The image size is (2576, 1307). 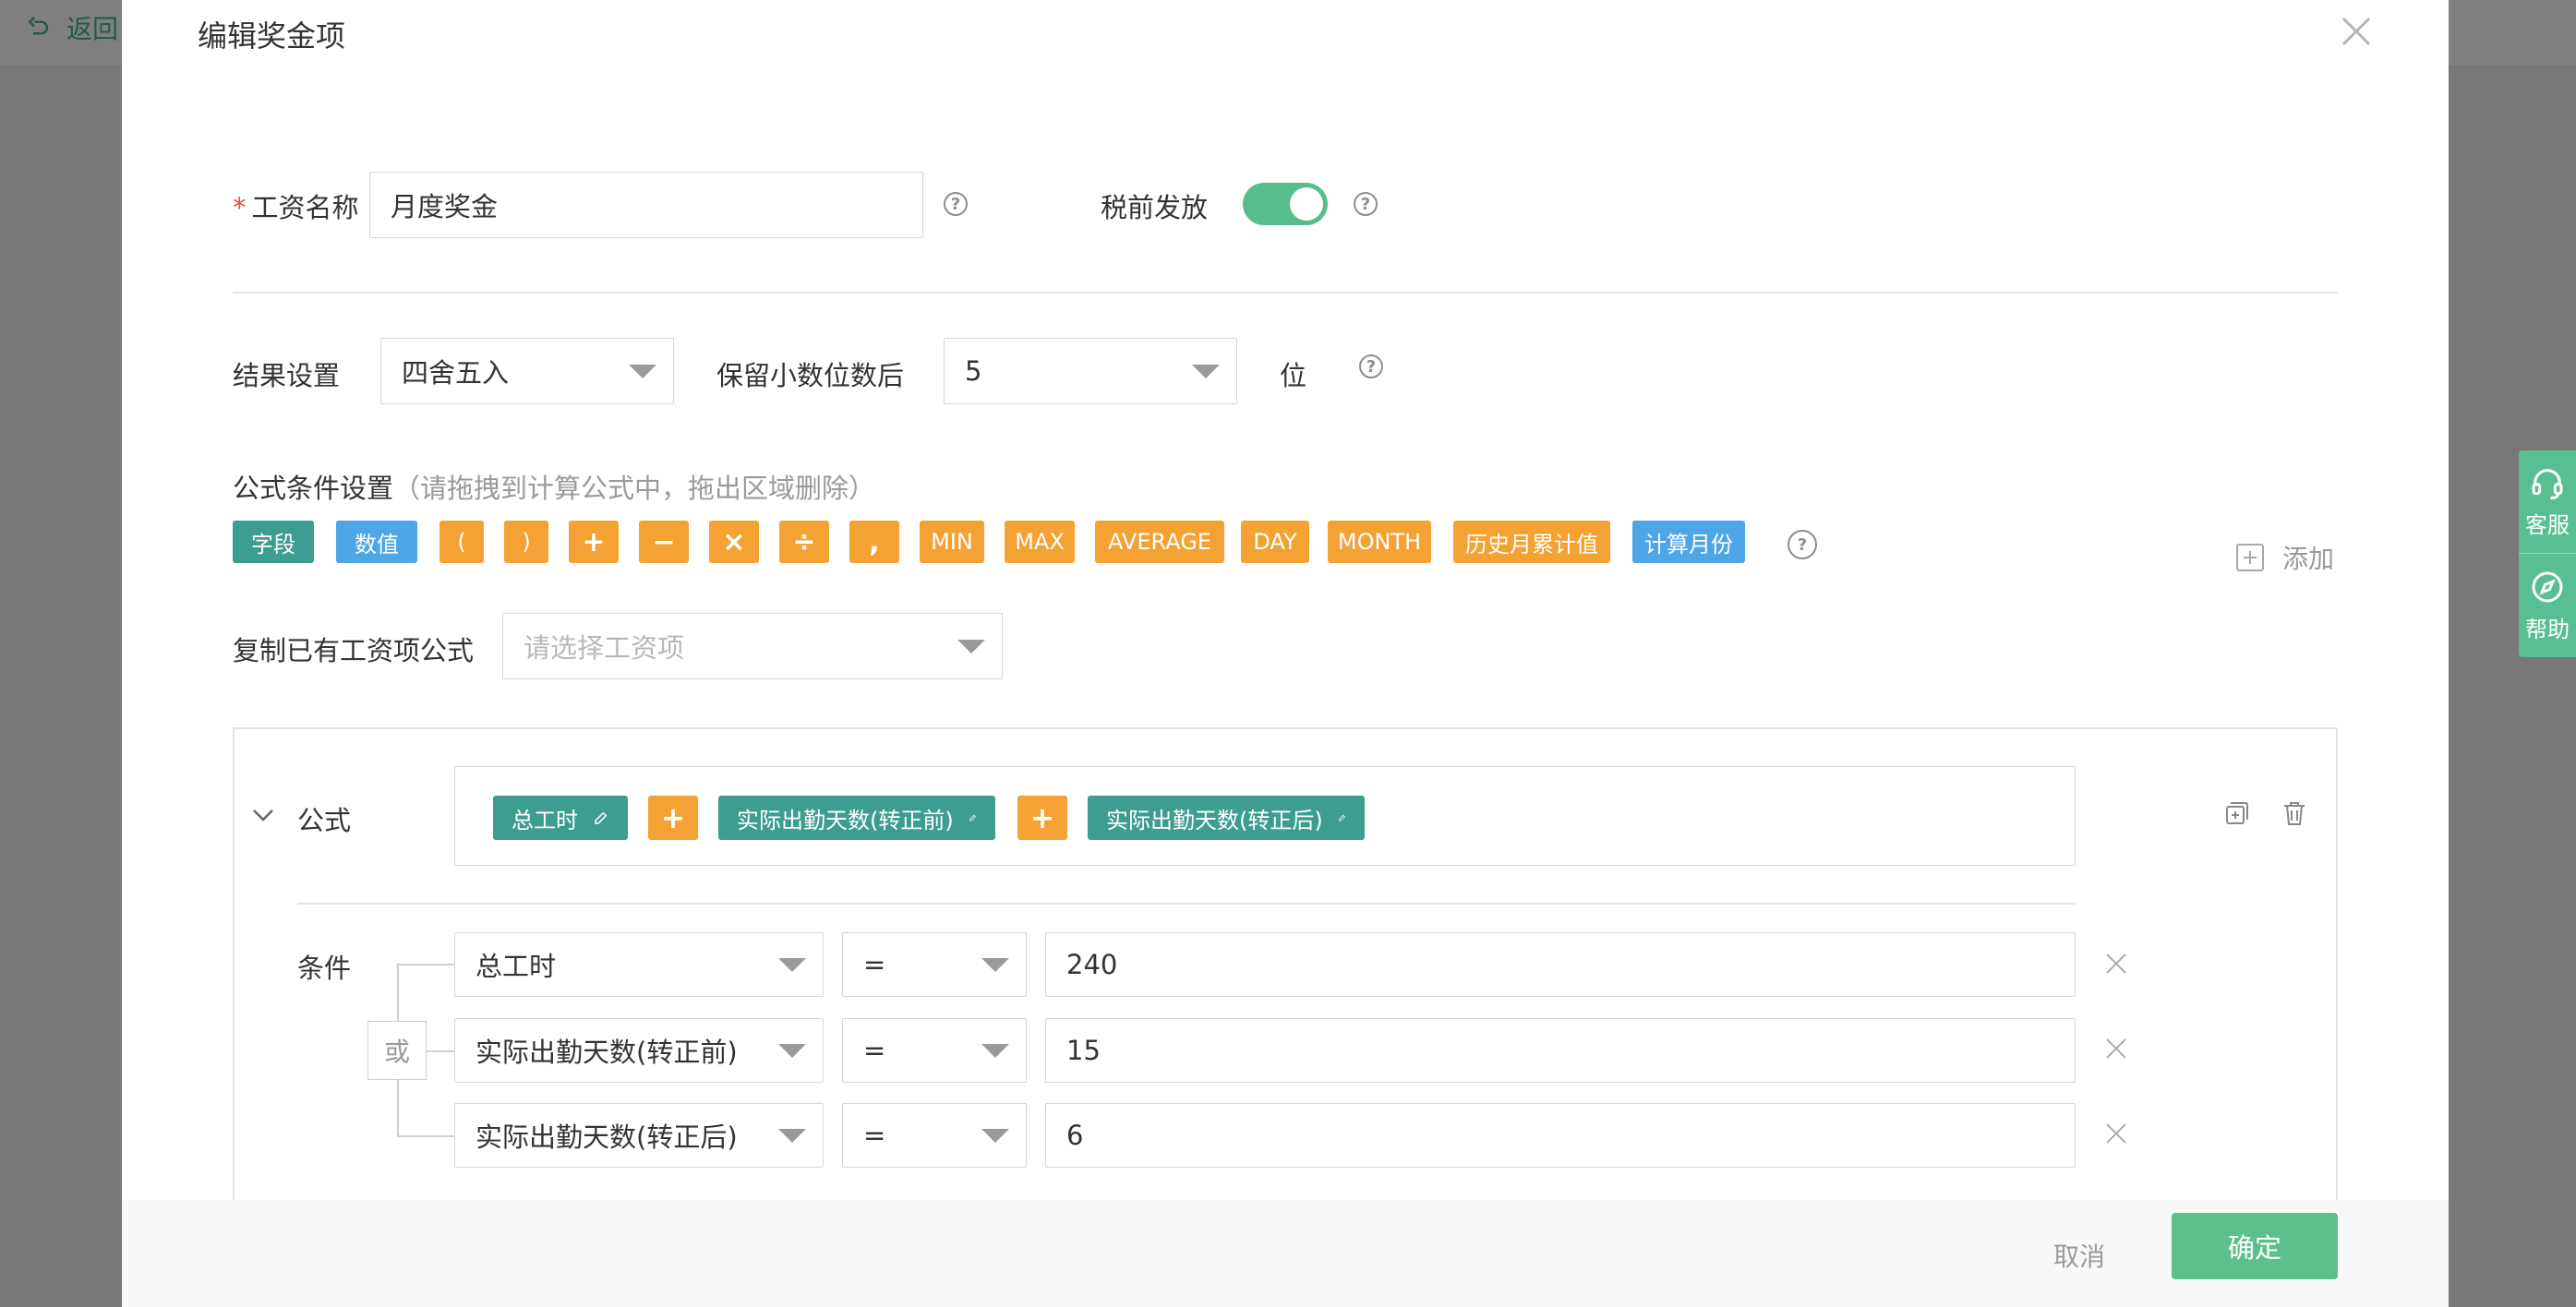 What do you see at coordinates (2308, 559) in the screenshot?
I see `add-label: 添加` at bounding box center [2308, 559].